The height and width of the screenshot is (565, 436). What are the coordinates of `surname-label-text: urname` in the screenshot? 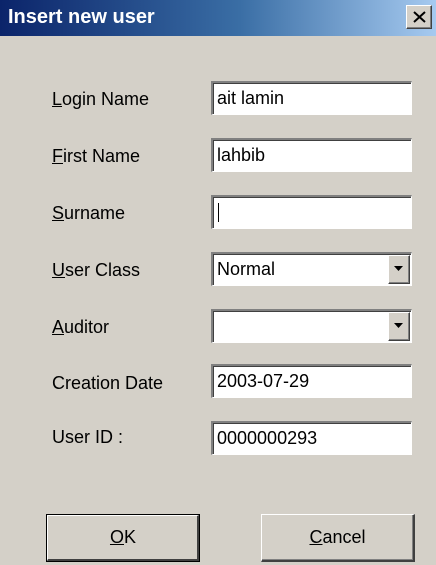 It's located at (95, 213).